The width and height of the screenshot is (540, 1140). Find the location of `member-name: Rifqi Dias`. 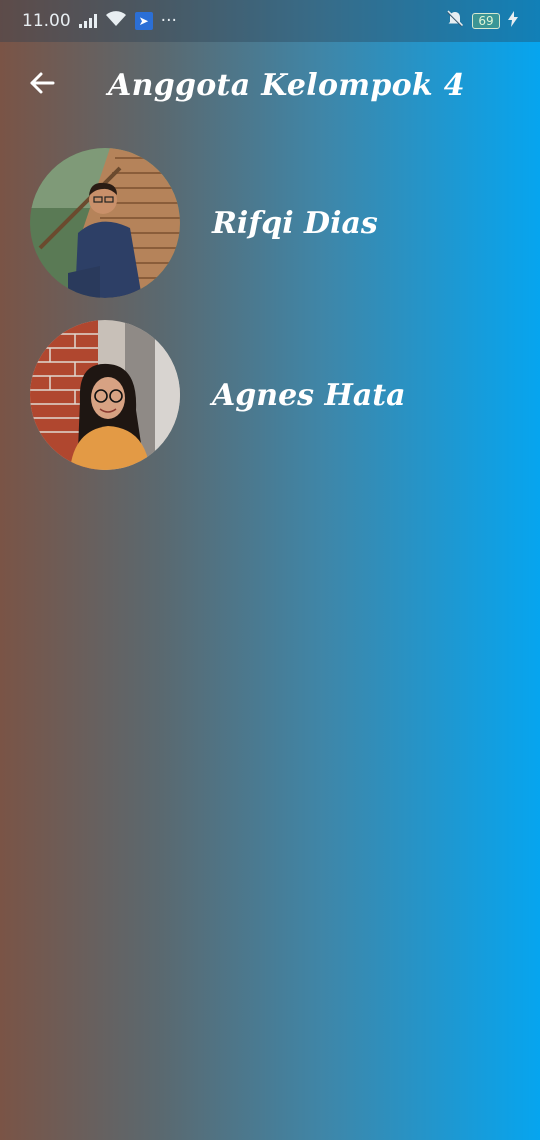

member-name: Rifqi Dias is located at coordinates (295, 223).